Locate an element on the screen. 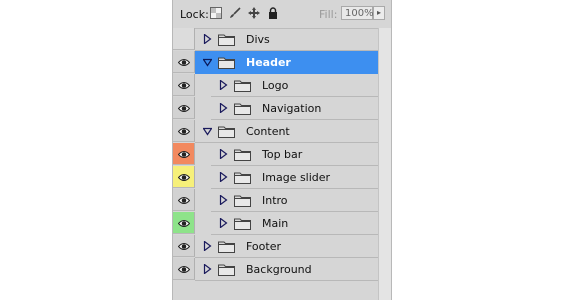 The height and width of the screenshot is (300, 570). layer-name: Divs is located at coordinates (258, 39).